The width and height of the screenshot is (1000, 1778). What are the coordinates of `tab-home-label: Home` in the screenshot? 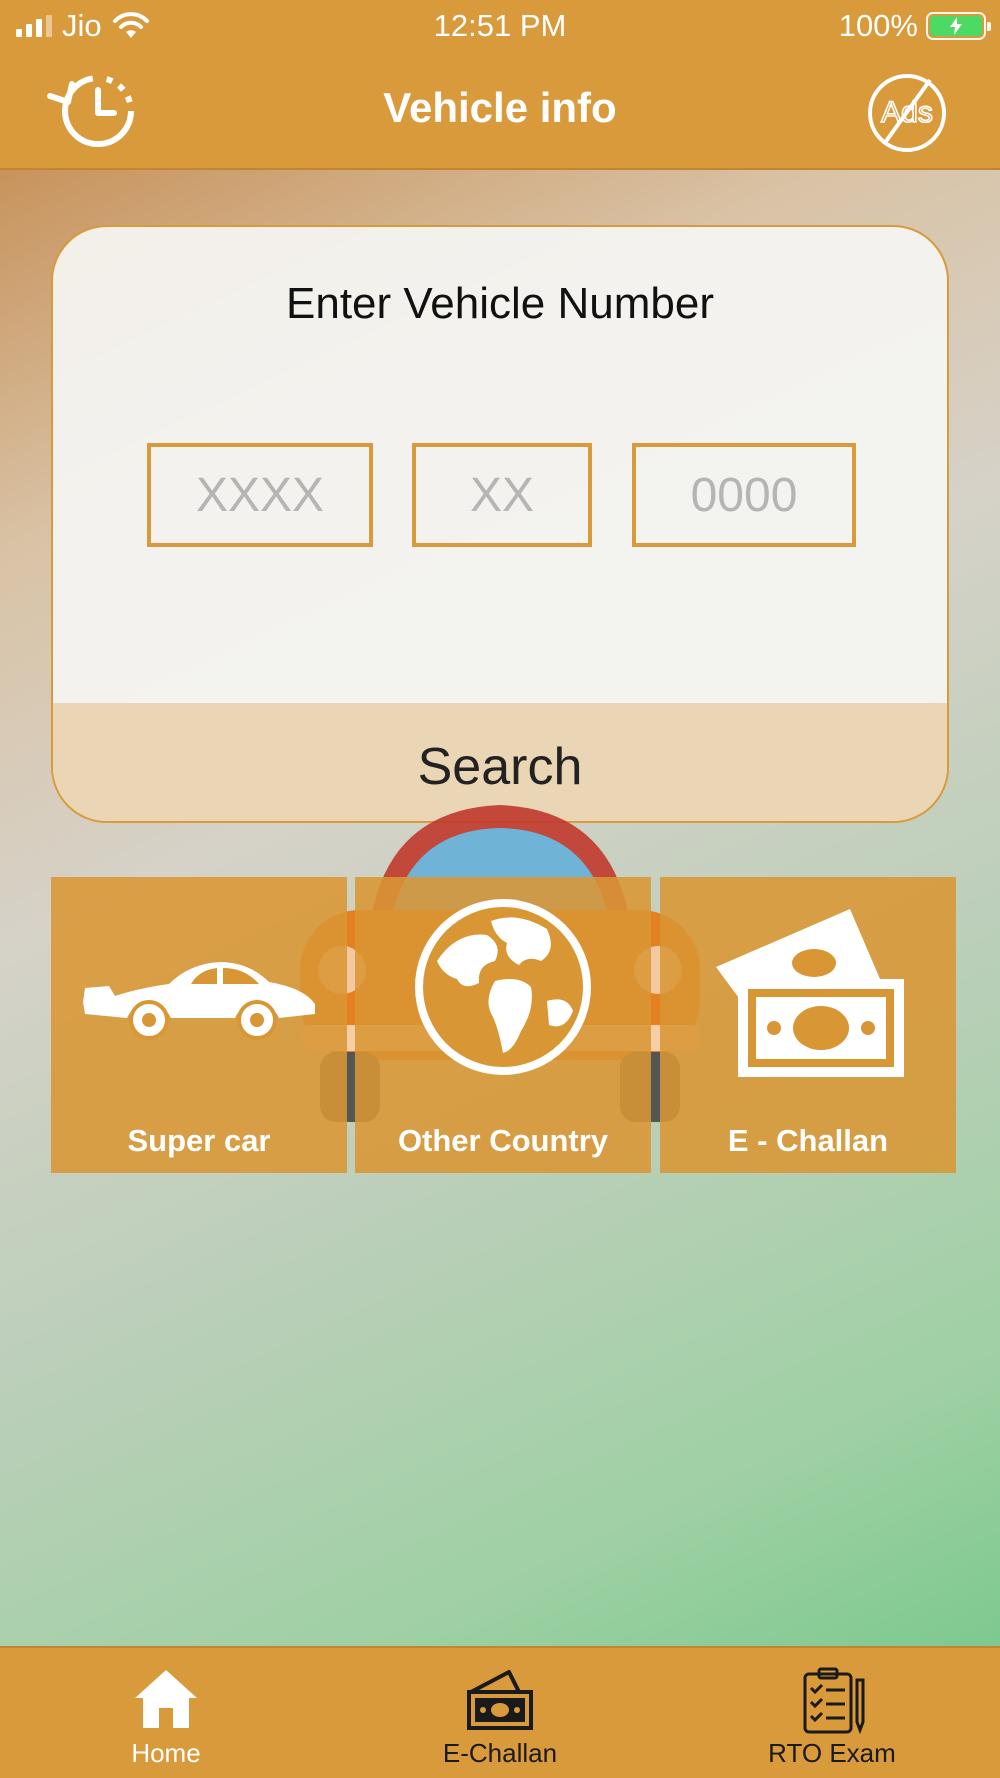 It's located at (166, 1753).